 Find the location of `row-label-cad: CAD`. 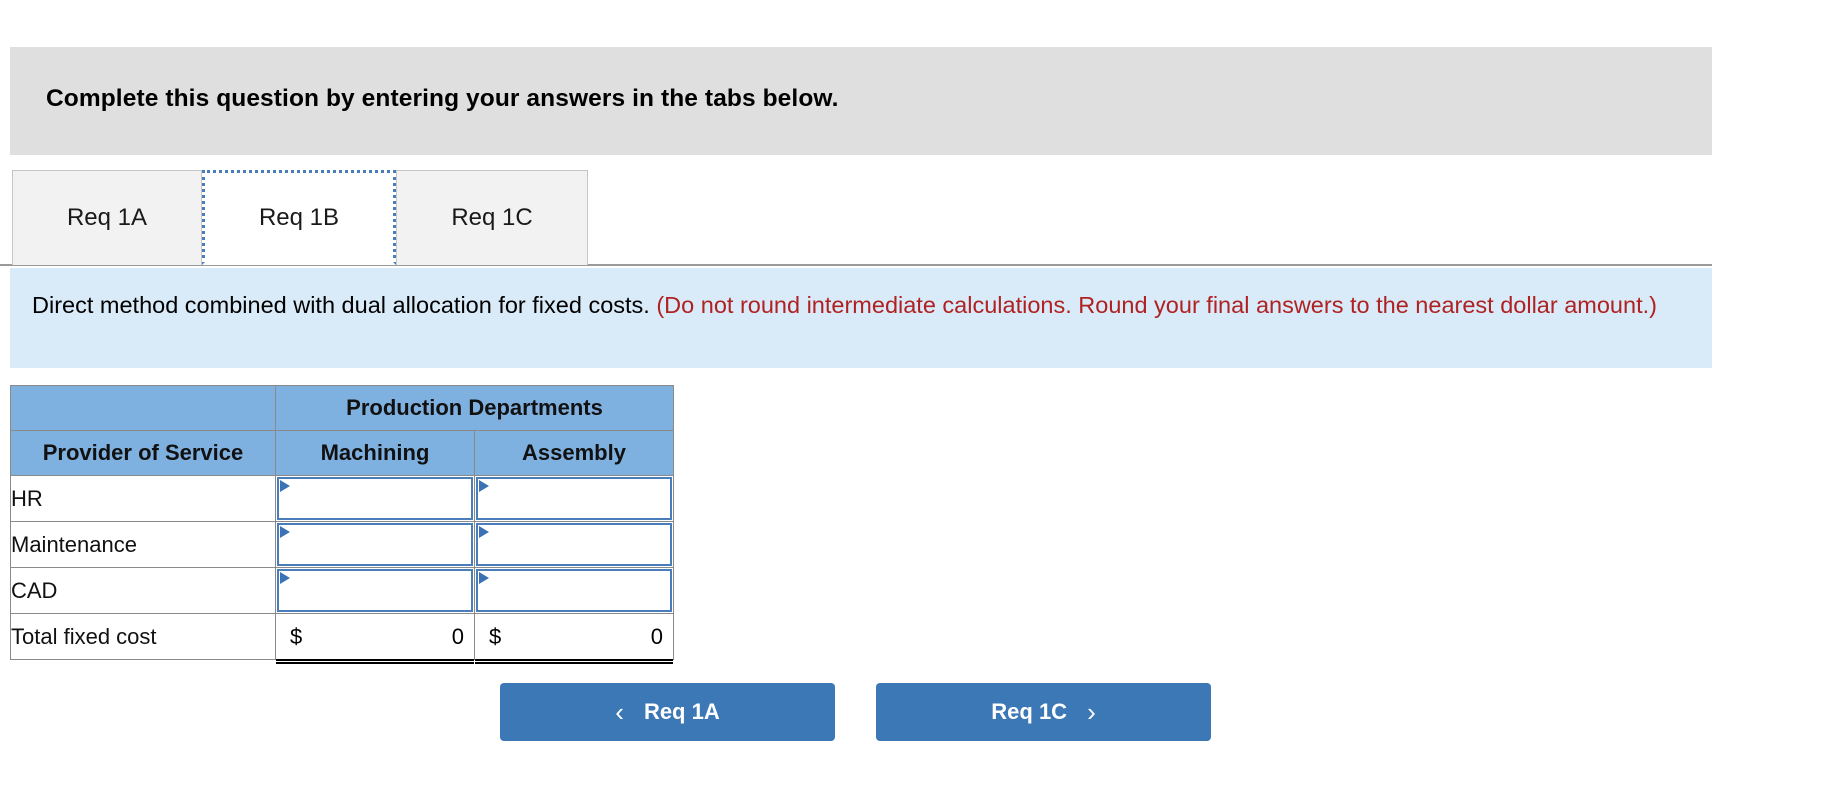

row-label-cad: CAD is located at coordinates (143, 590).